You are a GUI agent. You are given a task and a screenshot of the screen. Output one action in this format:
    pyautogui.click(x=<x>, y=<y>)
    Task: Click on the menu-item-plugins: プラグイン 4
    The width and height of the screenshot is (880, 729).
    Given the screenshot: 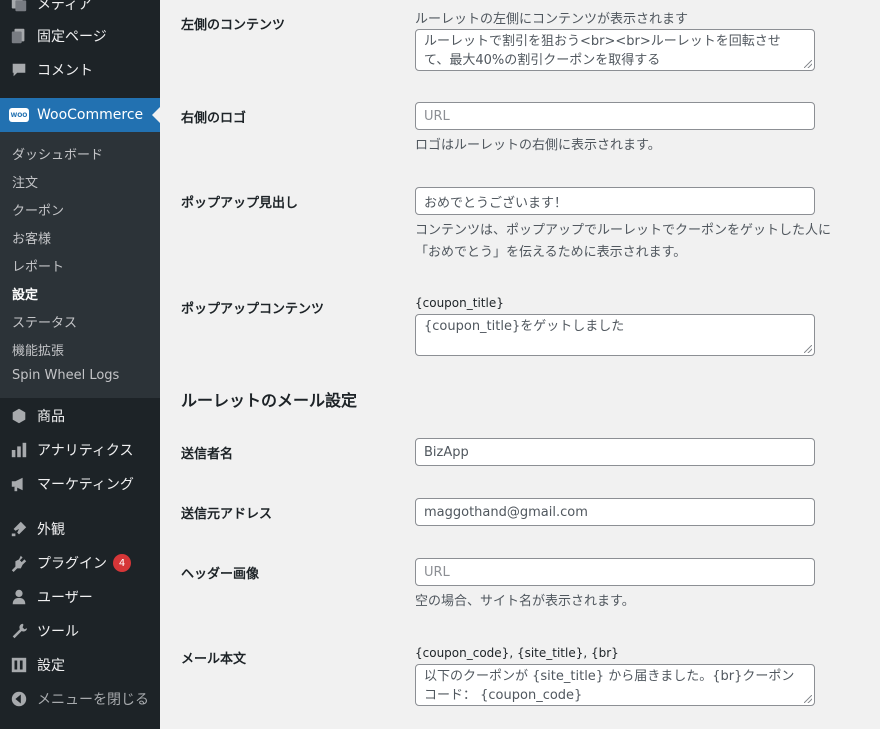 What is the action you would take?
    pyautogui.click(x=80, y=563)
    